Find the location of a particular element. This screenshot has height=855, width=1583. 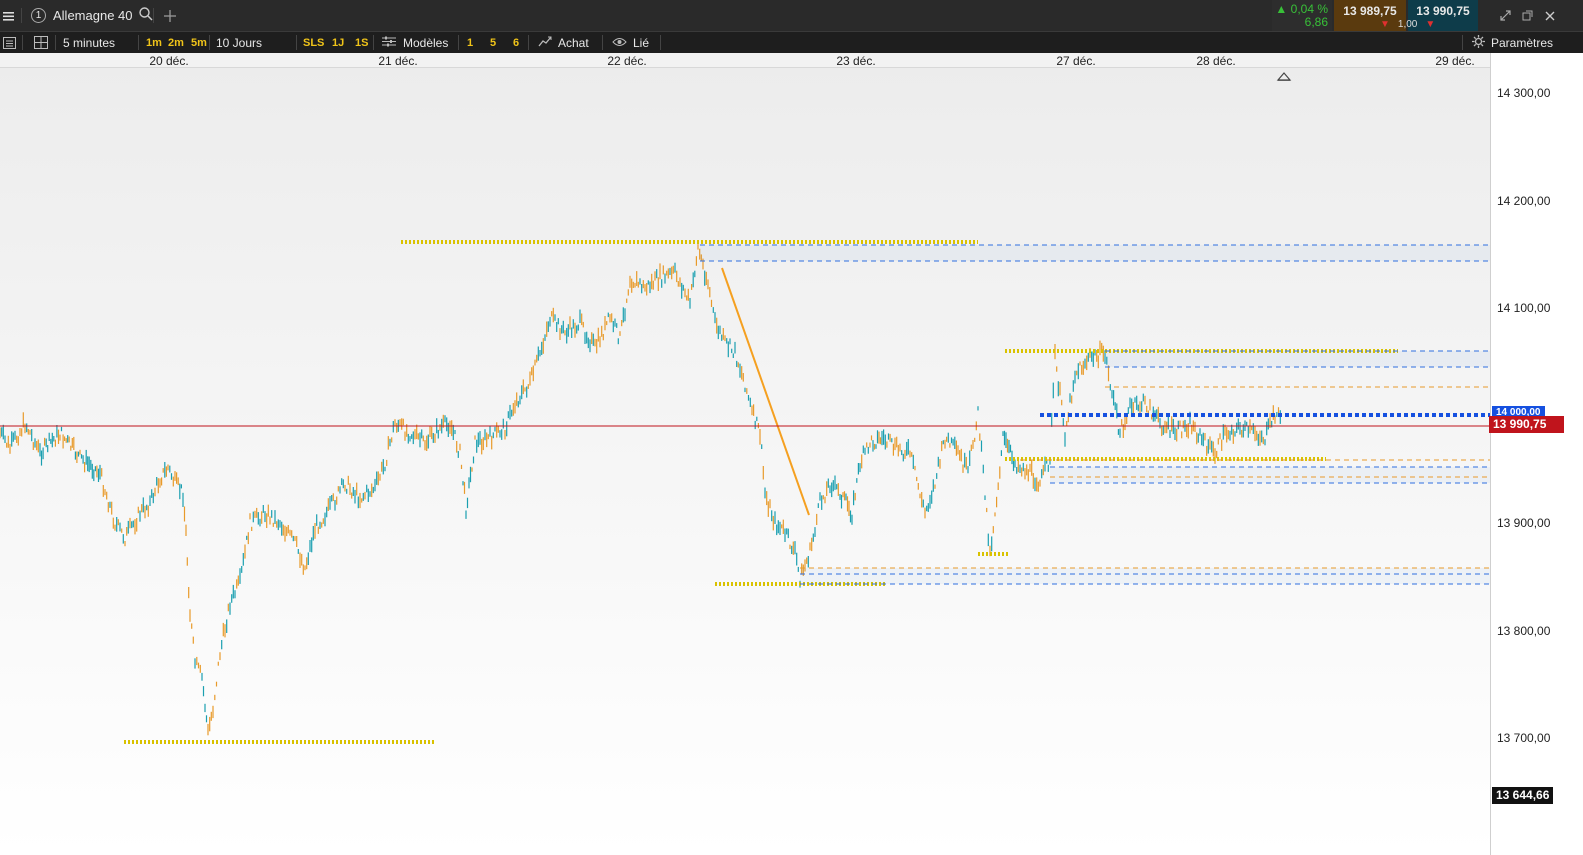

models-button: Modèles is located at coordinates (415, 42).